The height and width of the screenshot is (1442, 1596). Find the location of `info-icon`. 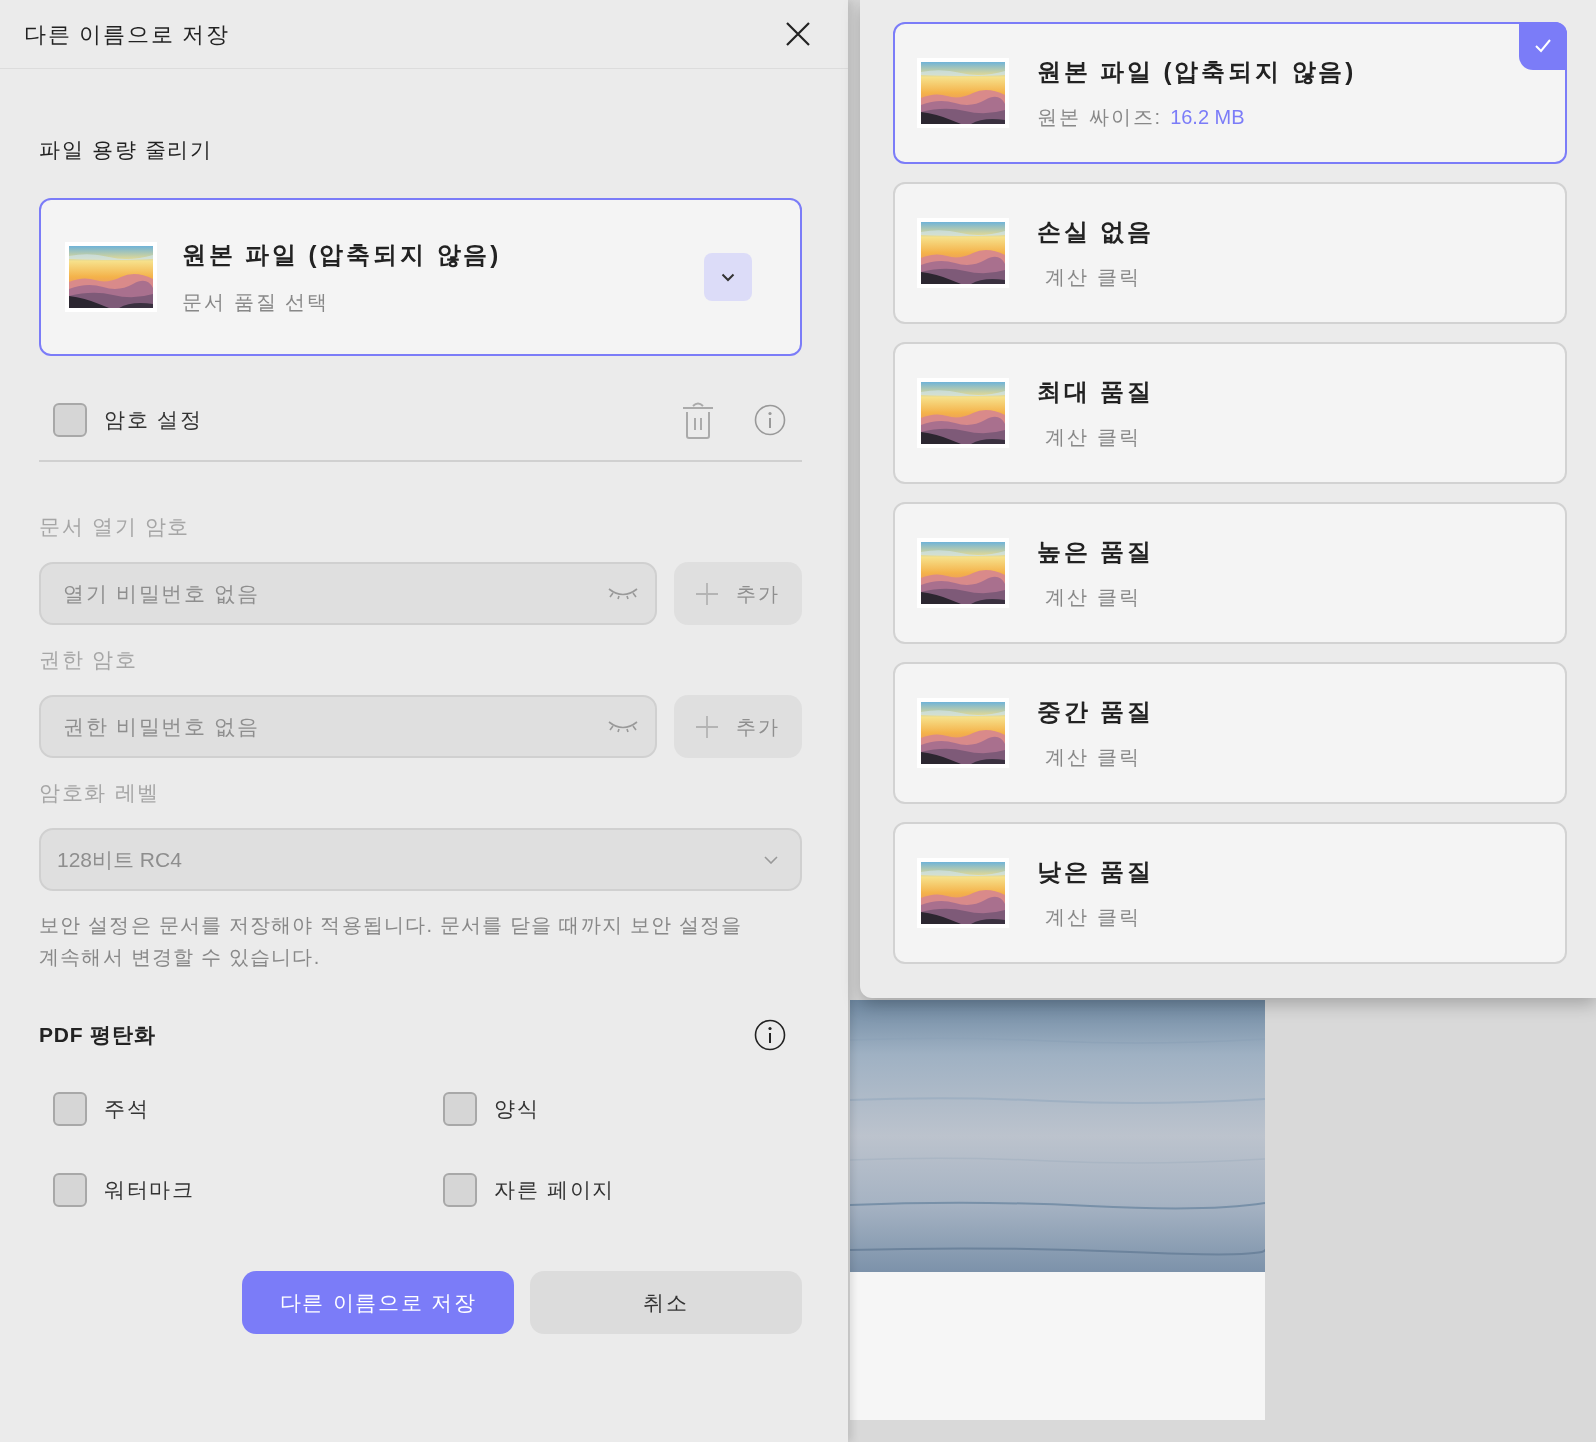

info-icon is located at coordinates (770, 1035).